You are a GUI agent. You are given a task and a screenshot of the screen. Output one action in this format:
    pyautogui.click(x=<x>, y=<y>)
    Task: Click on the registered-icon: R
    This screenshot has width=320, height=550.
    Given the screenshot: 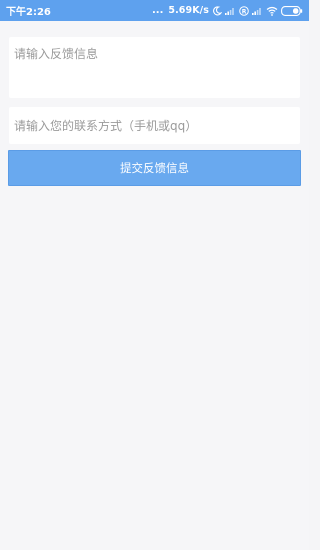 What is the action you would take?
    pyautogui.click(x=244, y=10)
    